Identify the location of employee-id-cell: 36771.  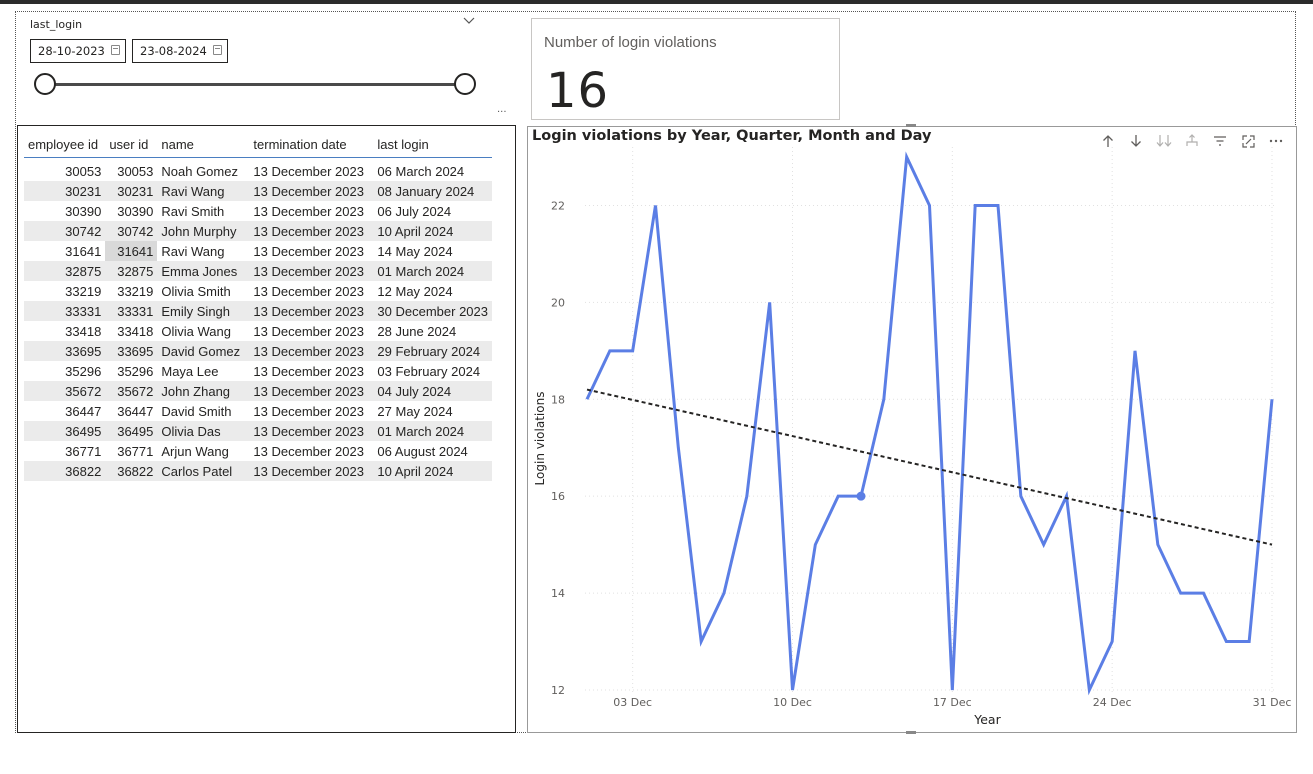
(83, 451).